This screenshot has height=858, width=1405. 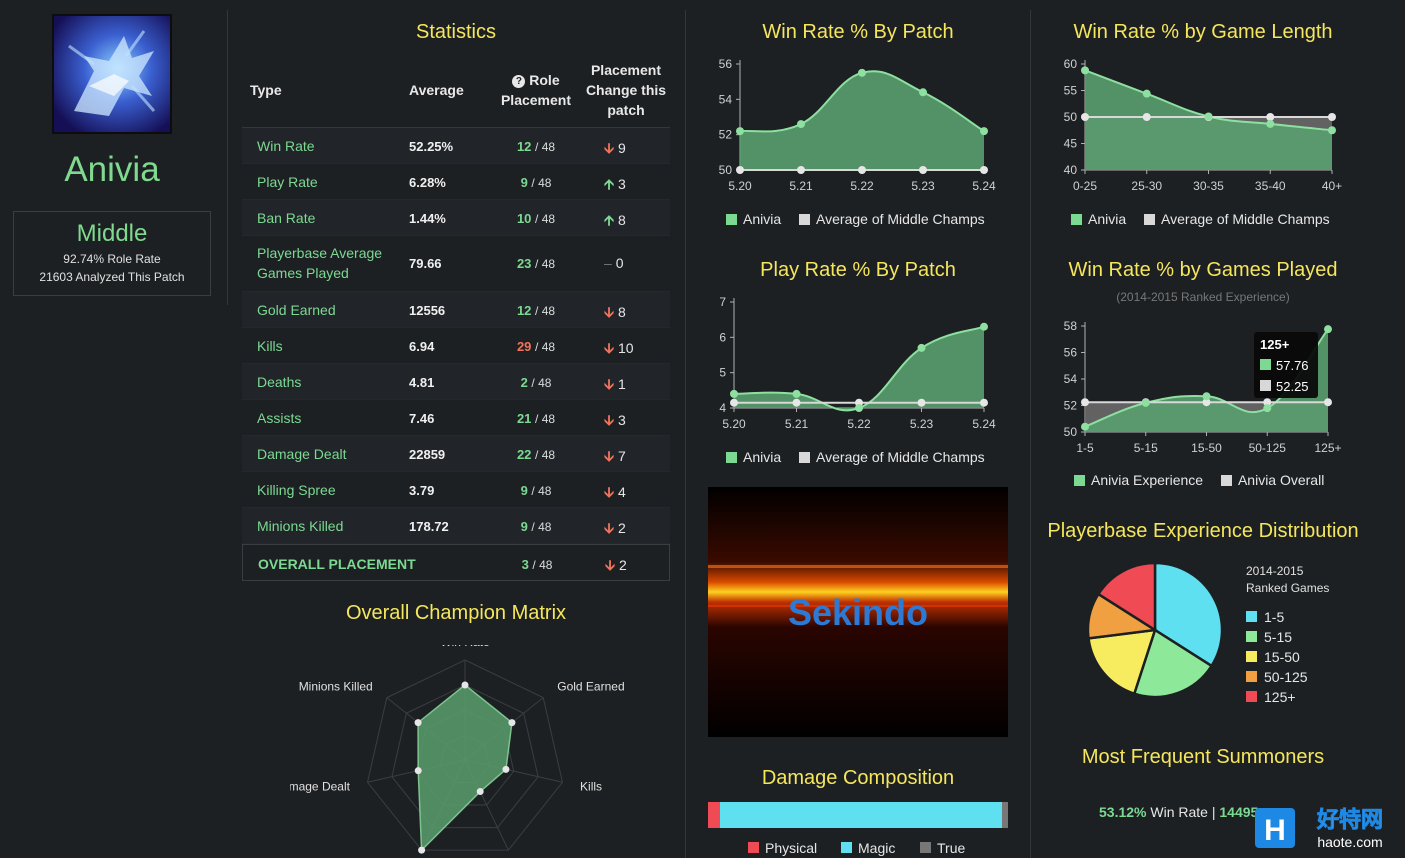 What do you see at coordinates (722, 337) in the screenshot?
I see `y-tick-label: 6` at bounding box center [722, 337].